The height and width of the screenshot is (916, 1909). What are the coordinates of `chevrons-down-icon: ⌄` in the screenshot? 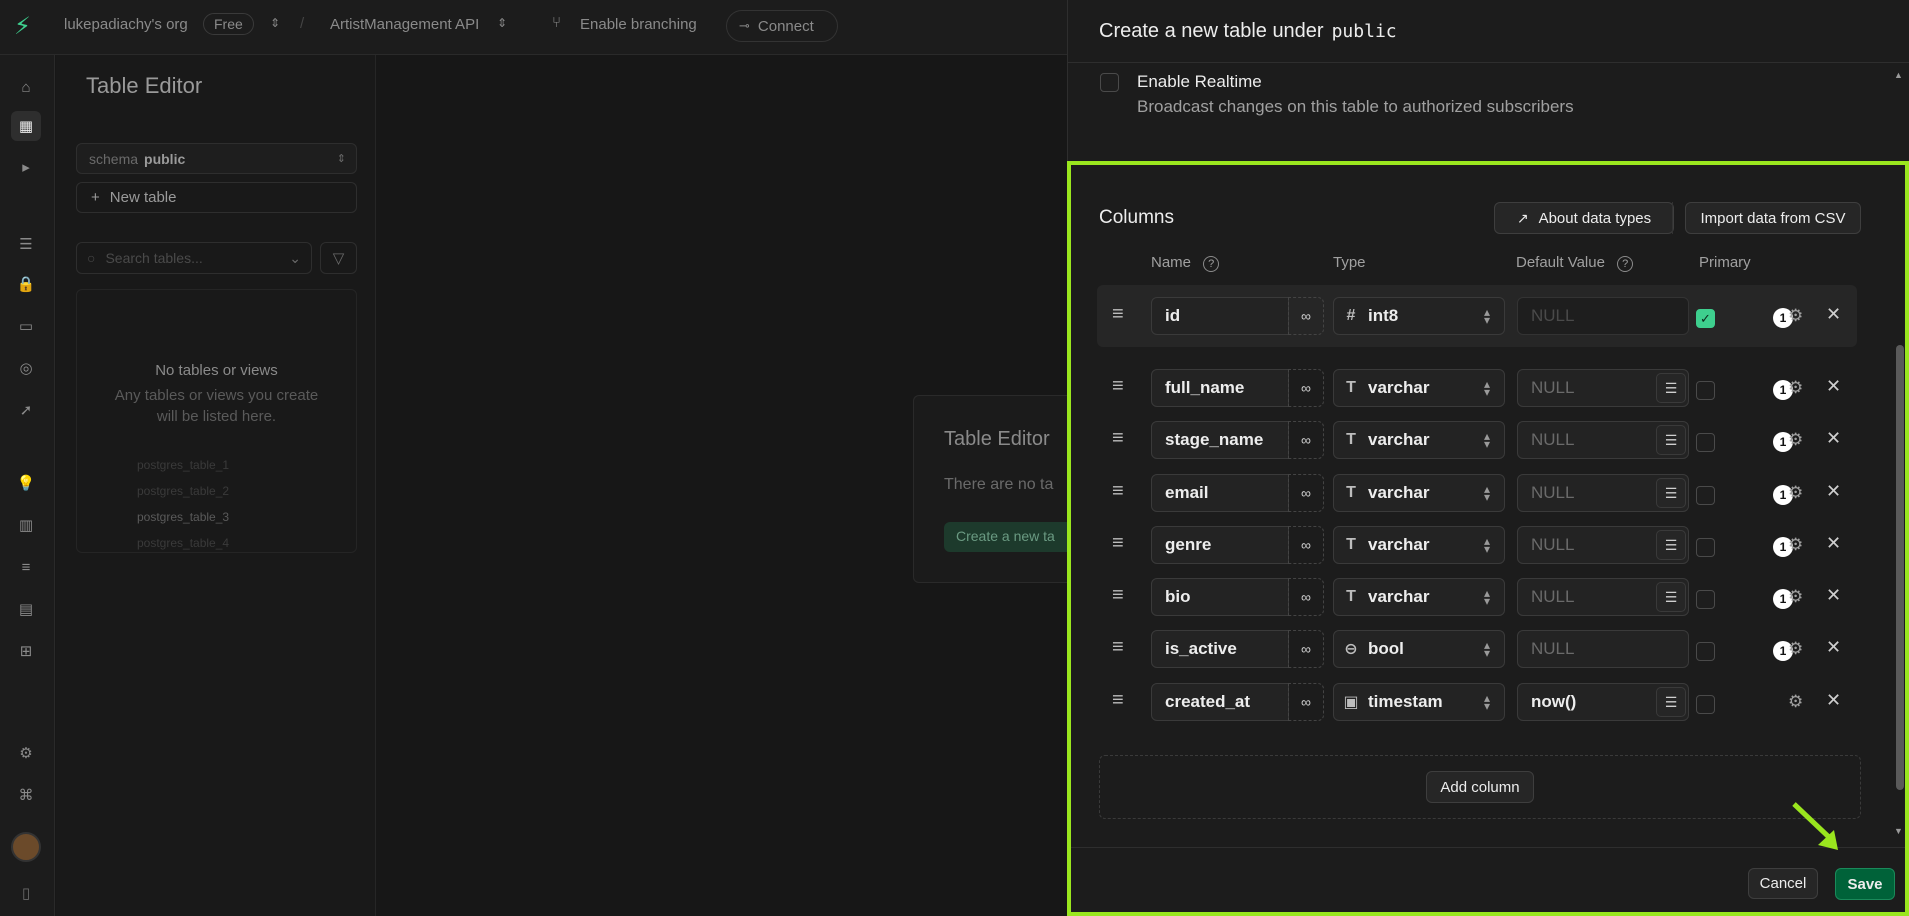 It's located at (295, 258).